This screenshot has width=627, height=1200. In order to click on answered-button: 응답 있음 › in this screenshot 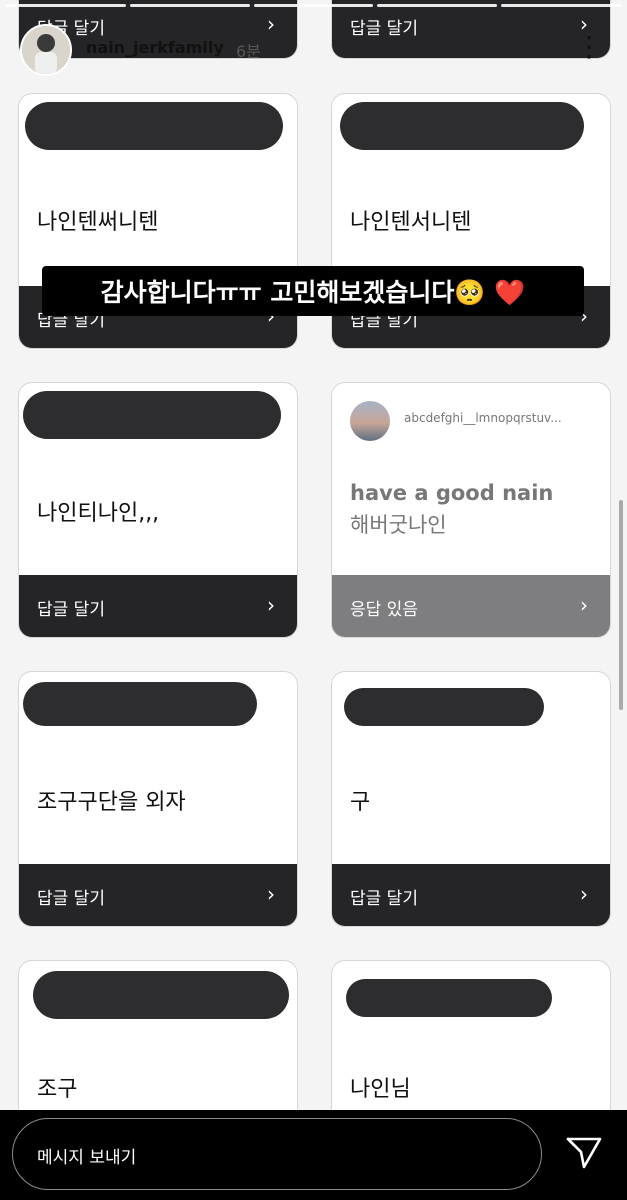, I will do `click(471, 606)`.